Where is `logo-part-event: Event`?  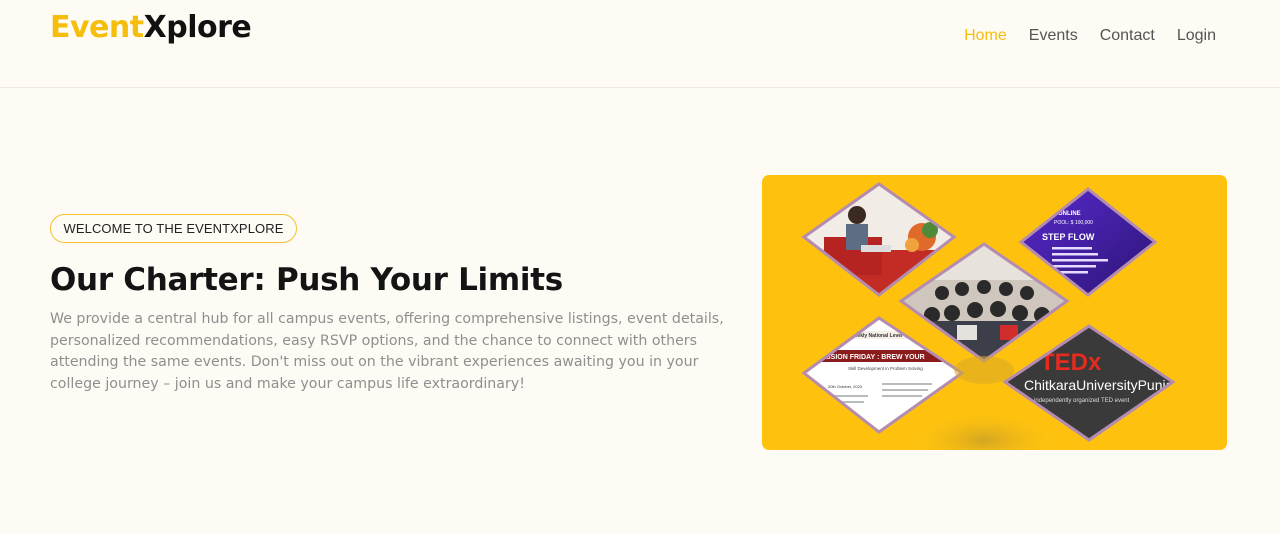 logo-part-event: Event is located at coordinates (97, 27).